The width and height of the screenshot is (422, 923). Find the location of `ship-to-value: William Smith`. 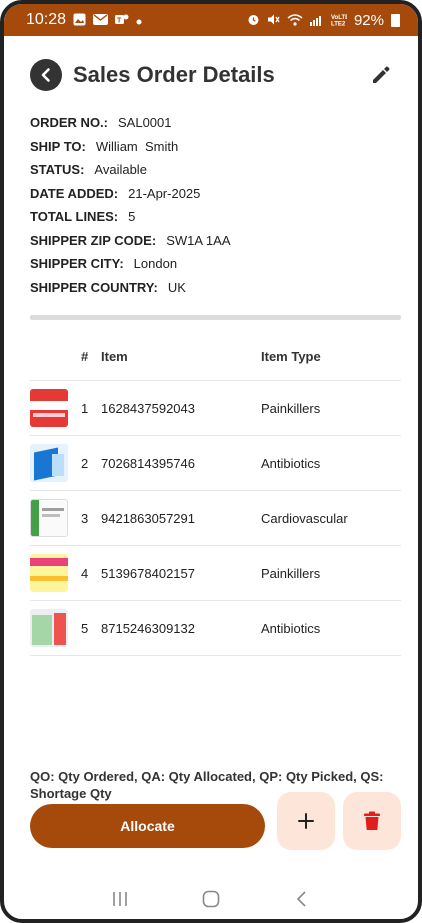

ship-to-value: William Smith is located at coordinates (137, 146).